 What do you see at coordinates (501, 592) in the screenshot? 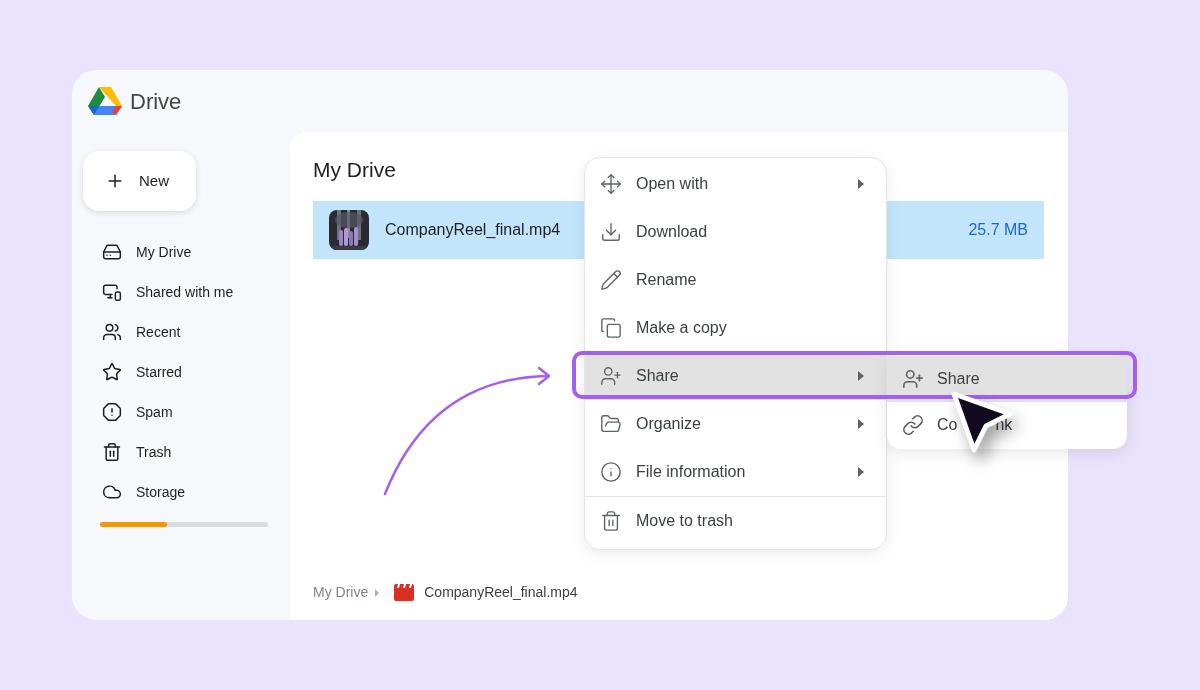
I see `breadcrumb-item: CompanyReel_final.mp4` at bounding box center [501, 592].